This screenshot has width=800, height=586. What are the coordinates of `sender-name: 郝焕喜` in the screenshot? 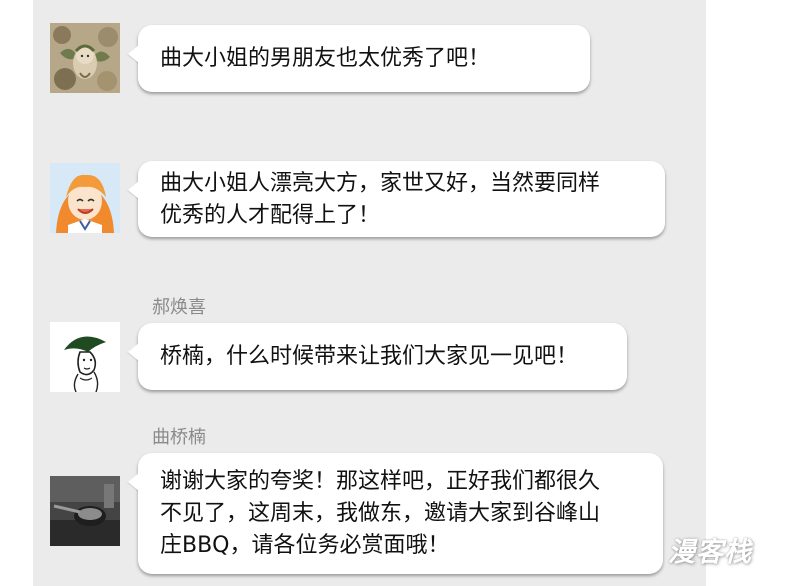 It's located at (179, 307).